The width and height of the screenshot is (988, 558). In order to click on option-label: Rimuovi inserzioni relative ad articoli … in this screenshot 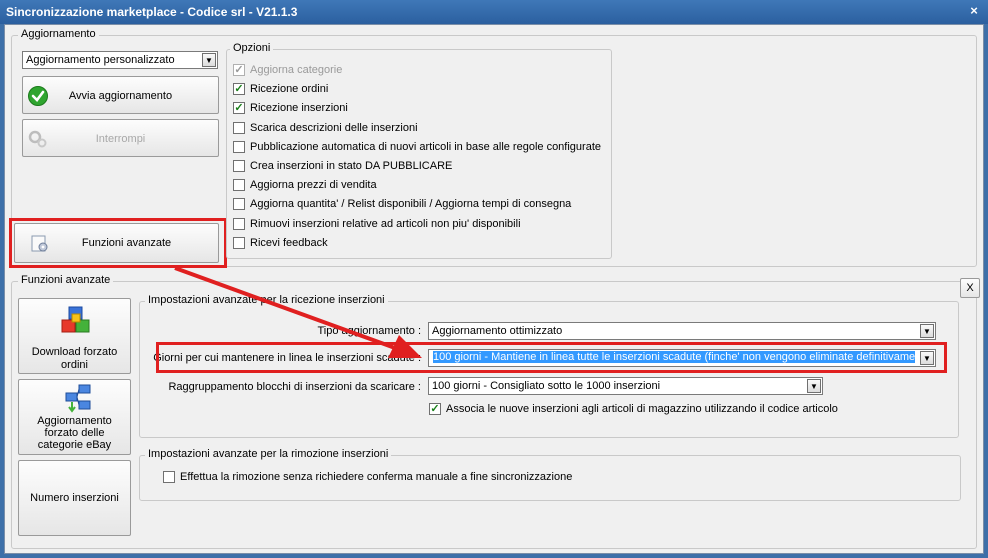, I will do `click(385, 224)`.